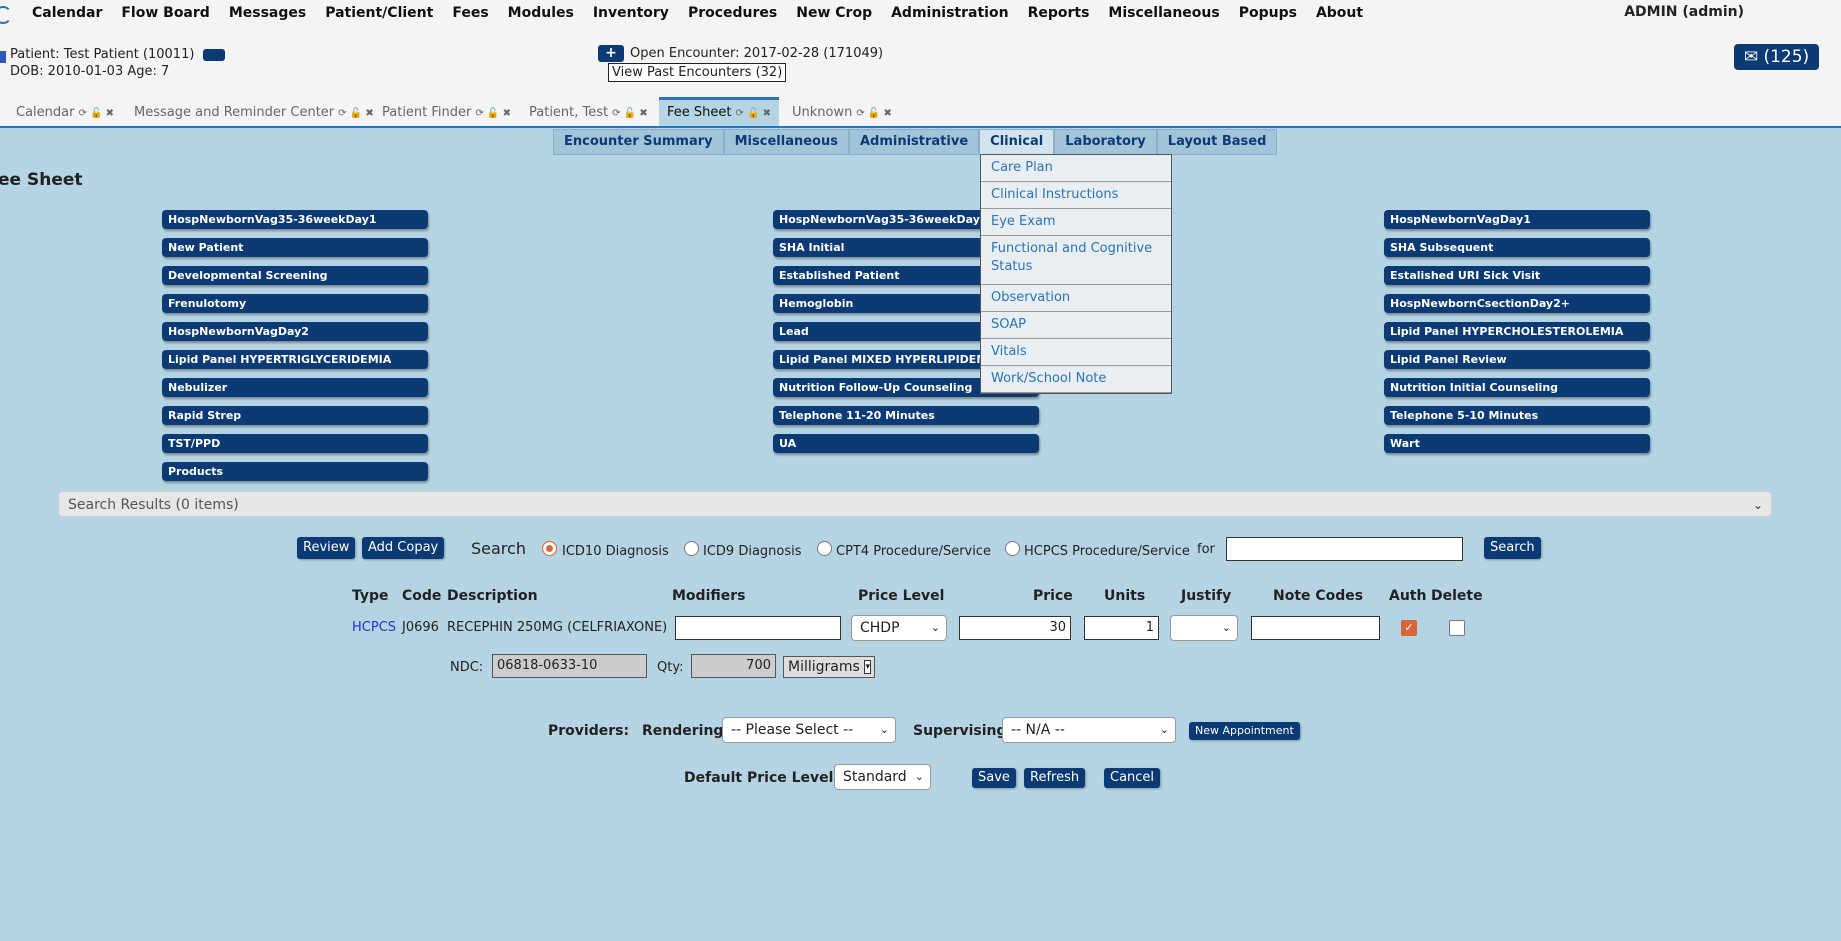  What do you see at coordinates (829, 667) in the screenshot?
I see `unit-select: Milligrams ▾` at bounding box center [829, 667].